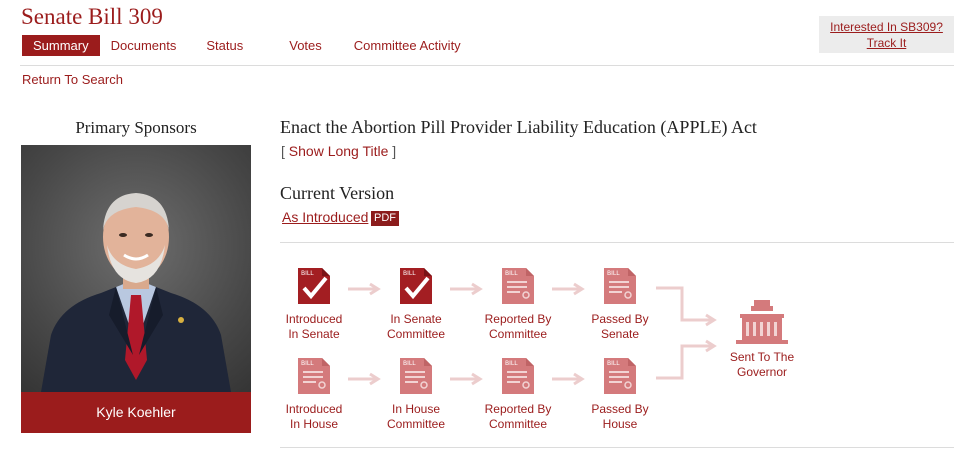 This screenshot has width=954, height=449. I want to click on current-version-heading: Current Version, so click(337, 193).